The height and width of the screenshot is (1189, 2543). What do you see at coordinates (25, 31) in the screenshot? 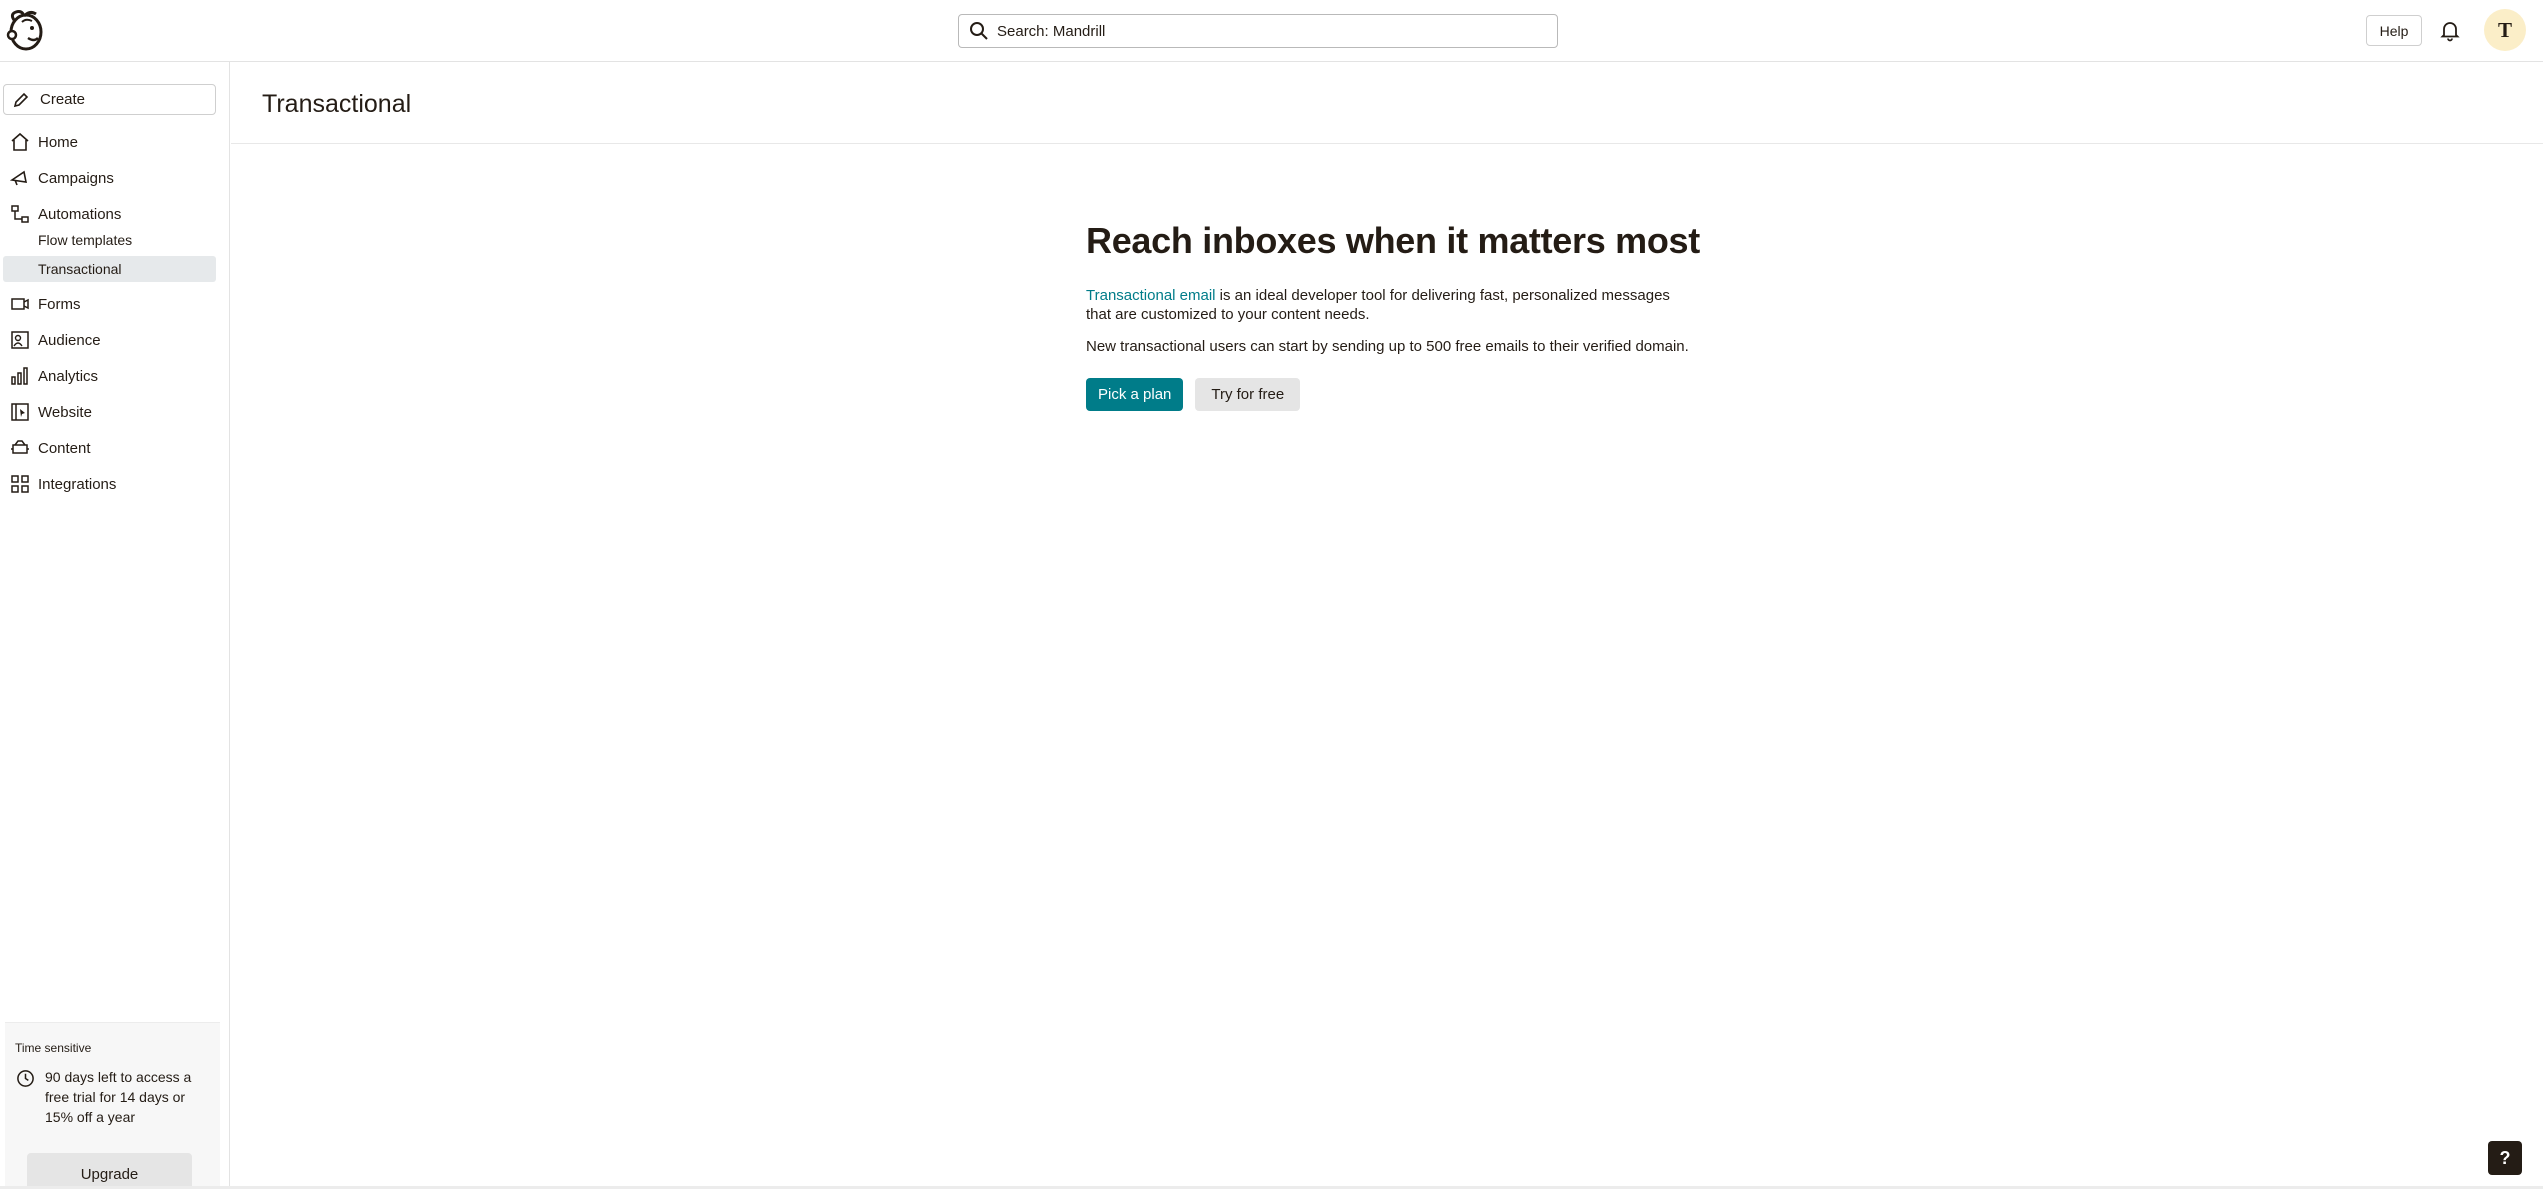
I see `mailchimp-logo-icon` at bounding box center [25, 31].